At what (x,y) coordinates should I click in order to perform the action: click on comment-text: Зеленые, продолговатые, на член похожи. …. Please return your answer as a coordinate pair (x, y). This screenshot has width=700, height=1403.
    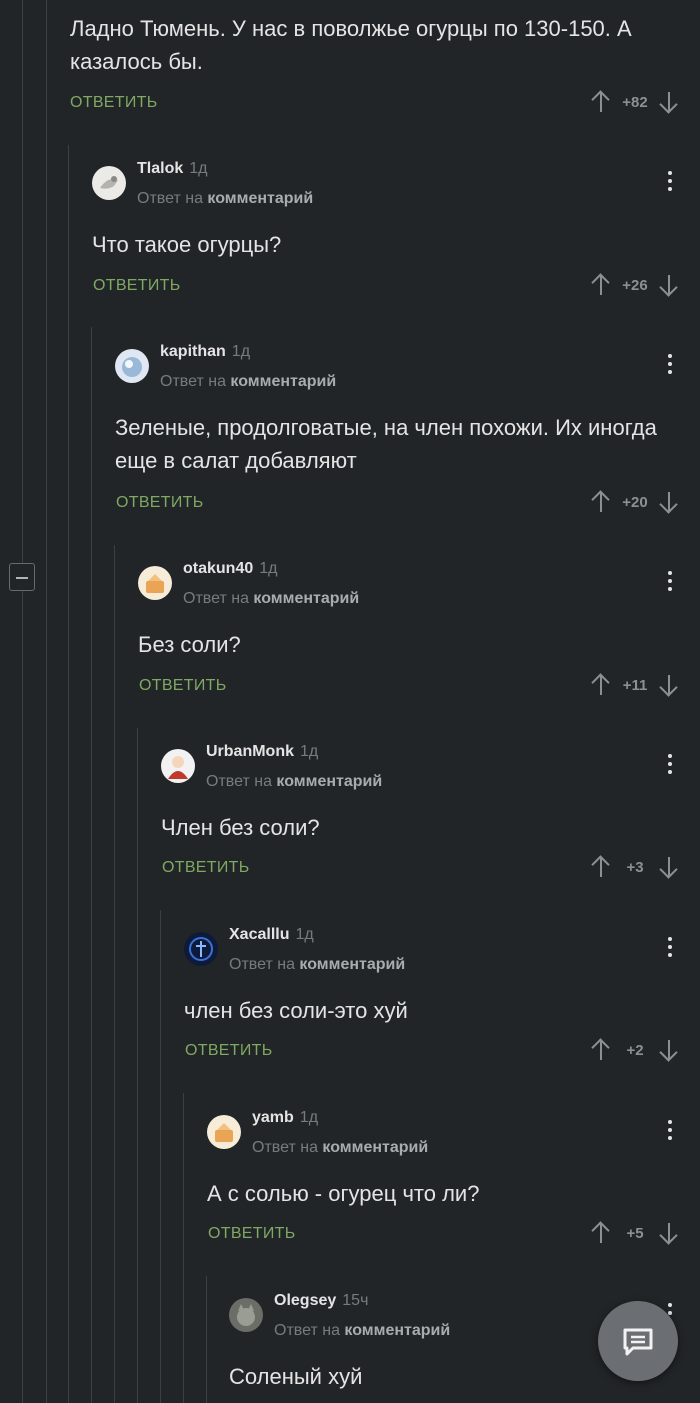
    Looking at the image, I should click on (386, 444).